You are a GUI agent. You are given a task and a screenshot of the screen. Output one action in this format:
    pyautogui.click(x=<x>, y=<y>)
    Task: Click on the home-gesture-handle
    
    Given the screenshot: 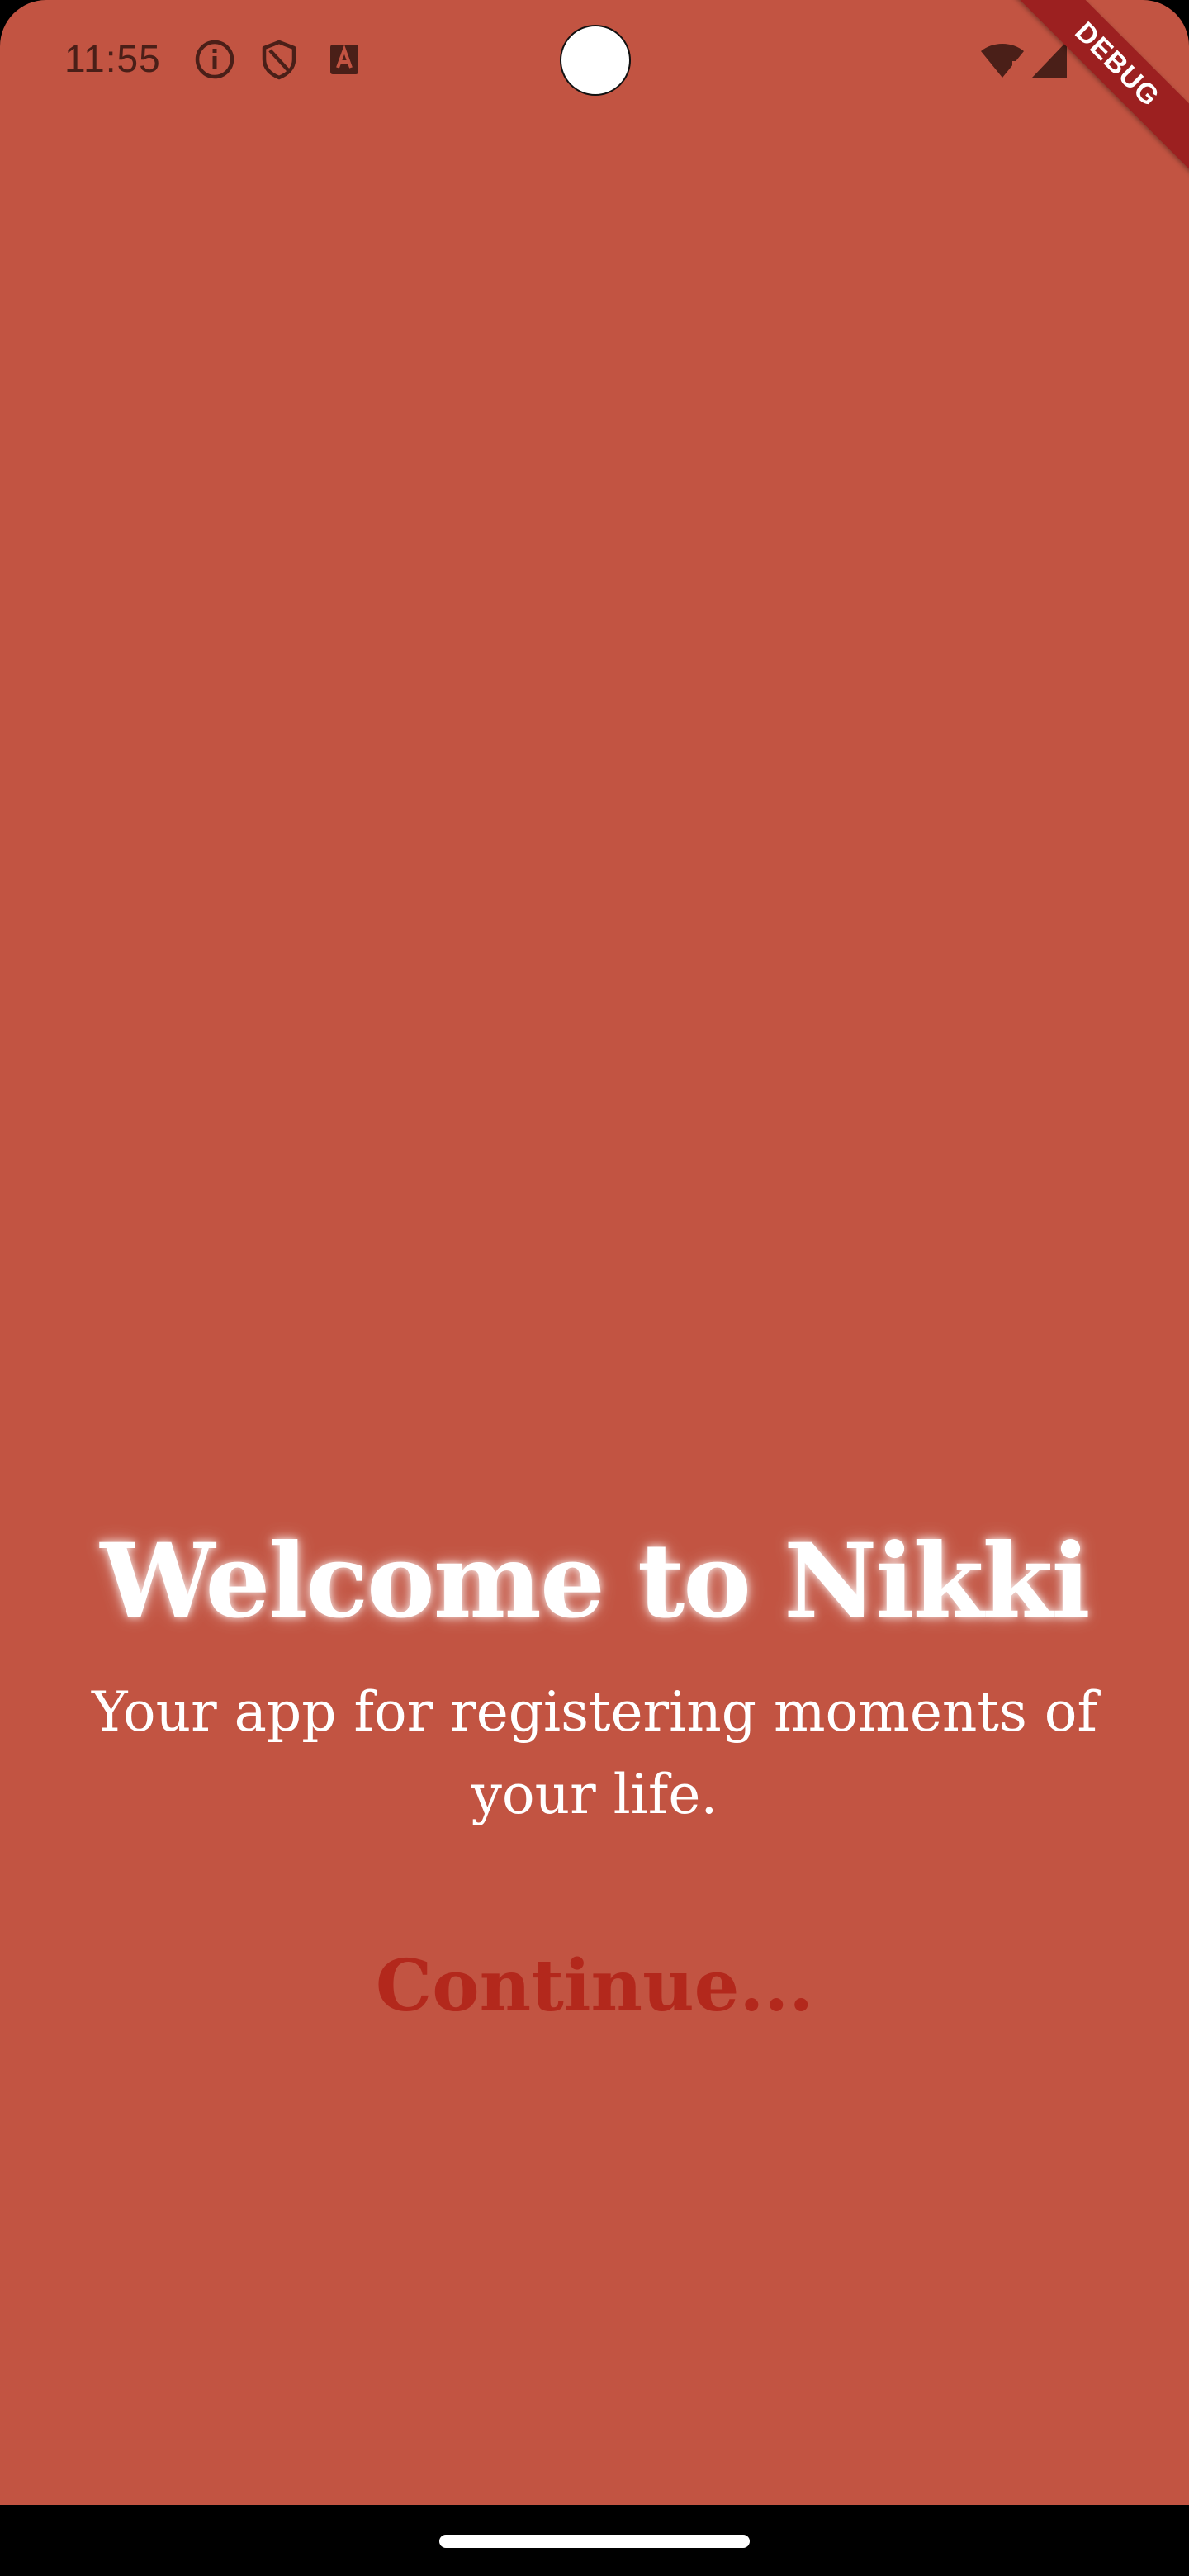 What is the action you would take?
    pyautogui.click(x=594, y=2541)
    